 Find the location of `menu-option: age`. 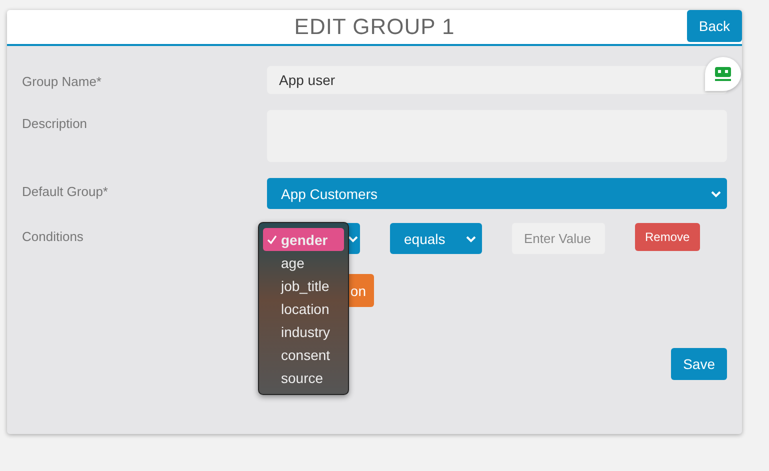

menu-option: age is located at coordinates (303, 262).